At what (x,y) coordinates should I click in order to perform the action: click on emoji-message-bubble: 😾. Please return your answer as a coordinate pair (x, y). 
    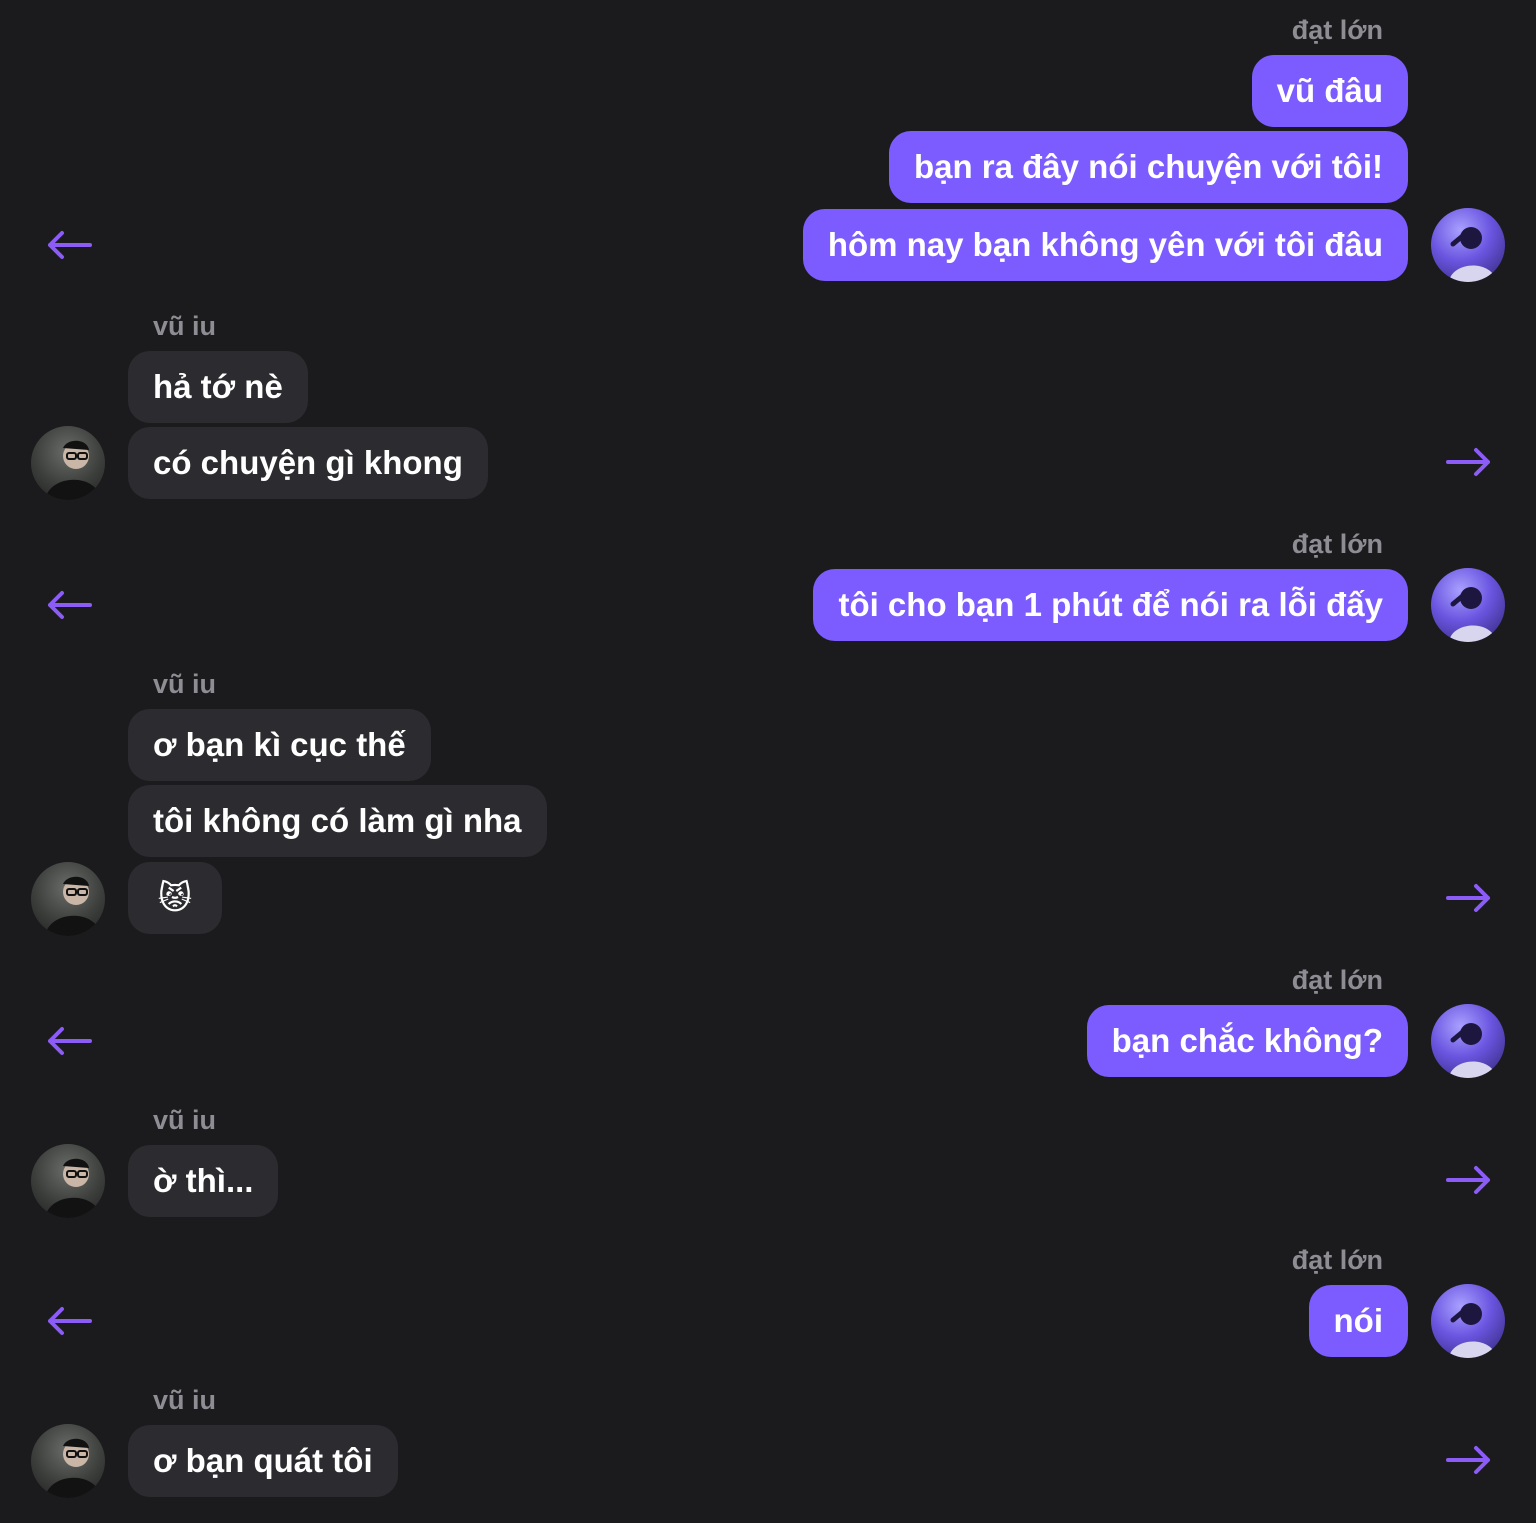
    Looking at the image, I should click on (175, 898).